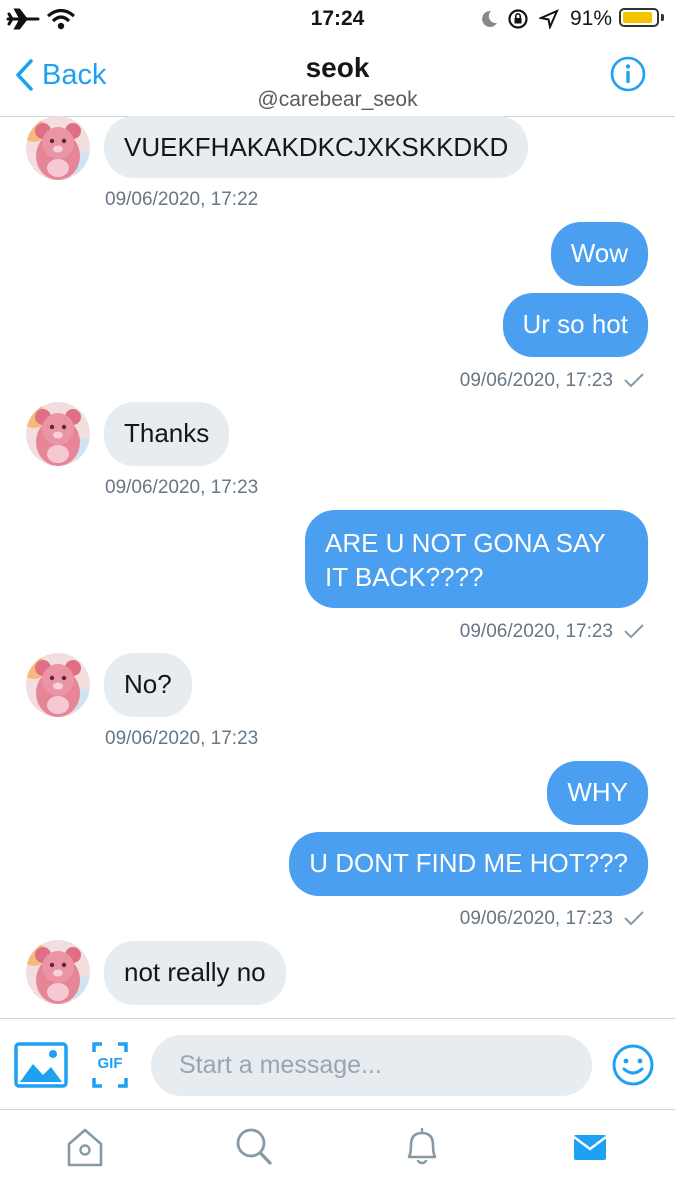  What do you see at coordinates (182, 199) in the screenshot?
I see `message-timestamp: 09/06/2020, 17:22` at bounding box center [182, 199].